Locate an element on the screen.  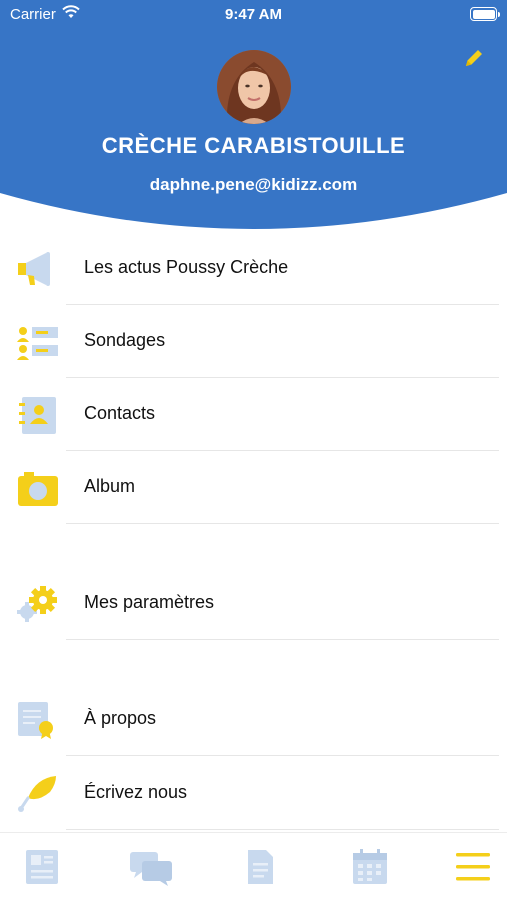
battery-icon is located at coordinates (485, 14).